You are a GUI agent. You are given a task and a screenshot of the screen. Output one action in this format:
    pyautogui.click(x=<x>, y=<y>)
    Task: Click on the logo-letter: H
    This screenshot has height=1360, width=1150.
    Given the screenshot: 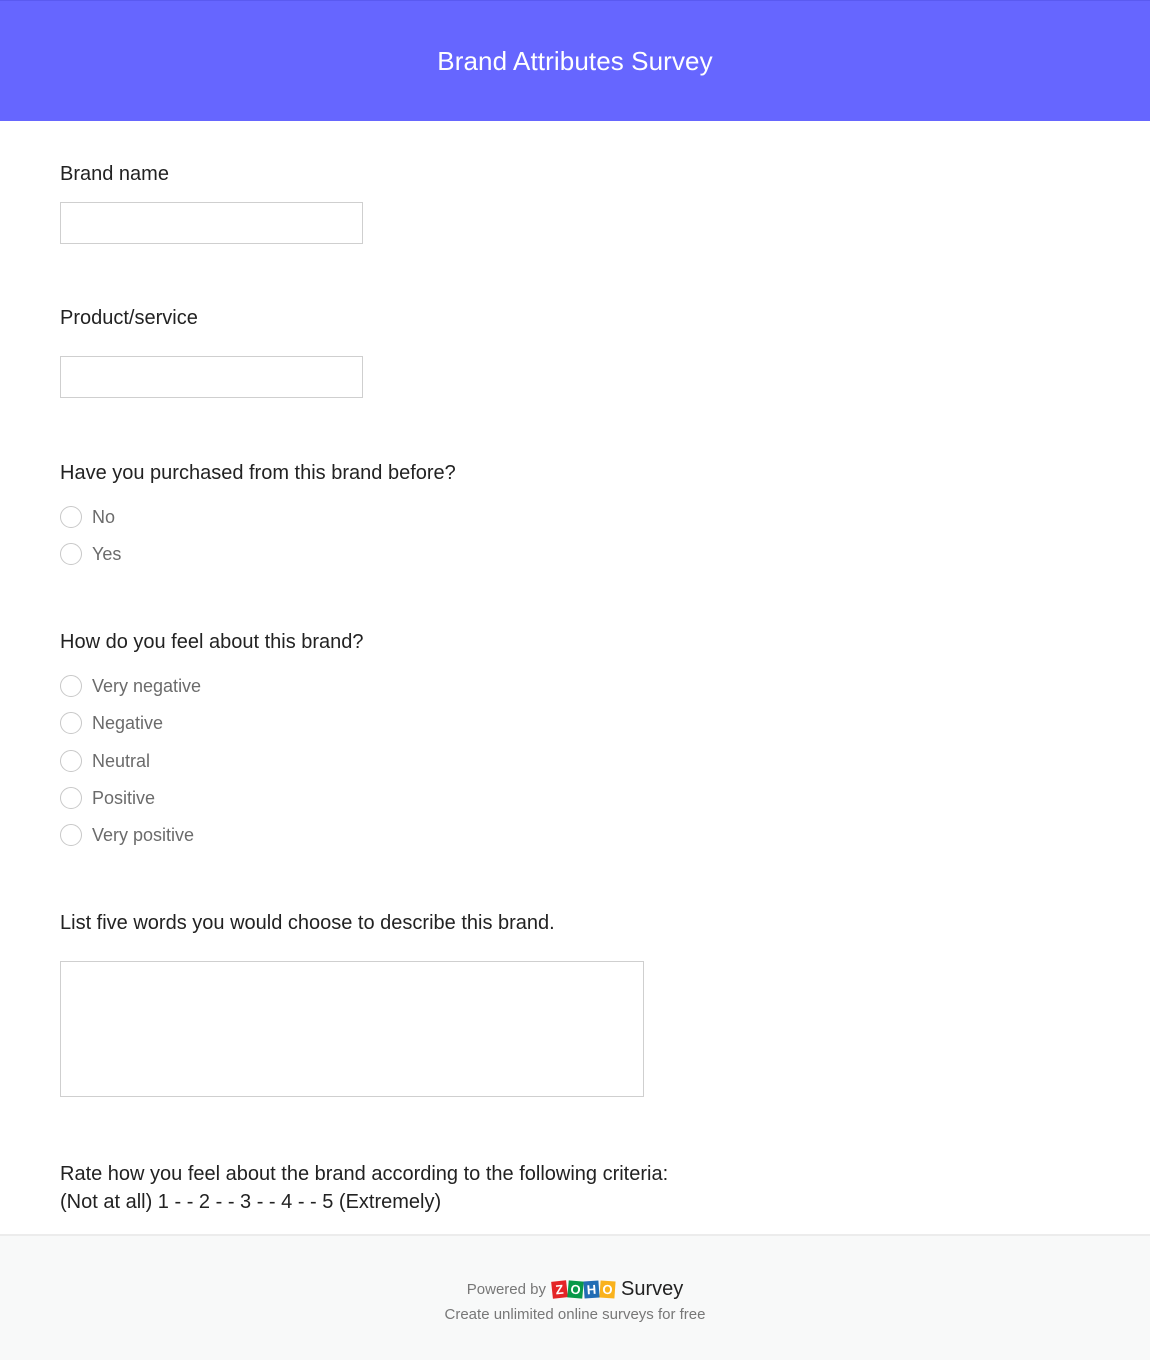 What is the action you would take?
    pyautogui.click(x=591, y=1289)
    